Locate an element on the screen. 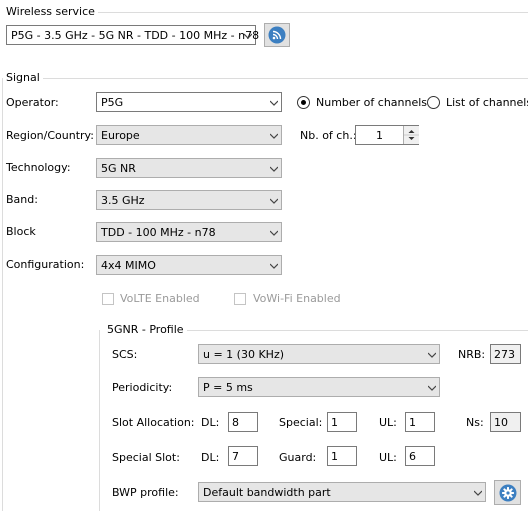  signal-group-left-rule is located at coordinates (2, 294).